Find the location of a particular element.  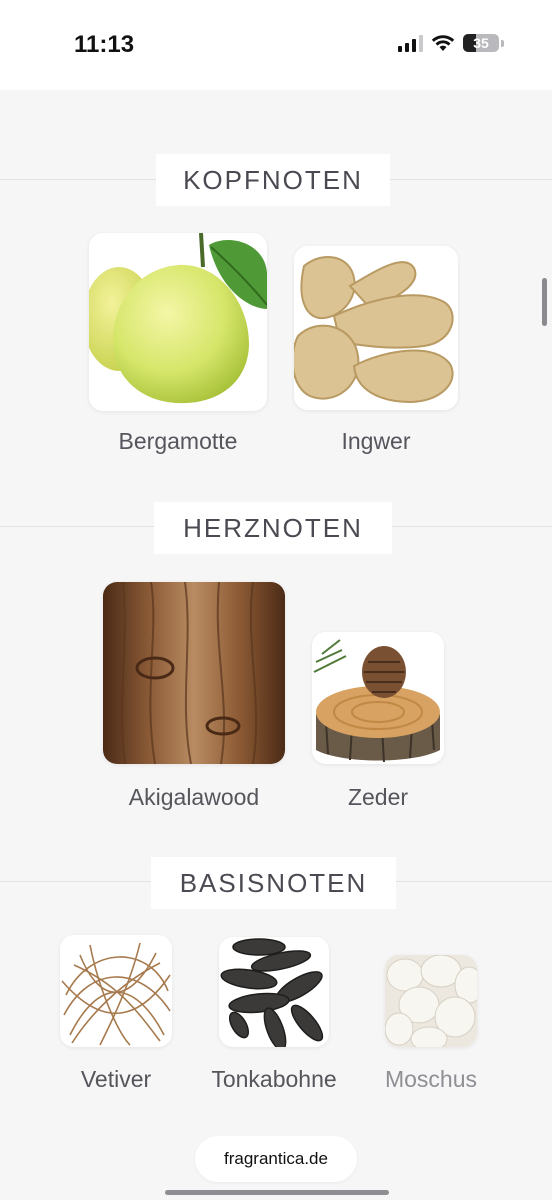

wood-texture-image is located at coordinates (194, 673).